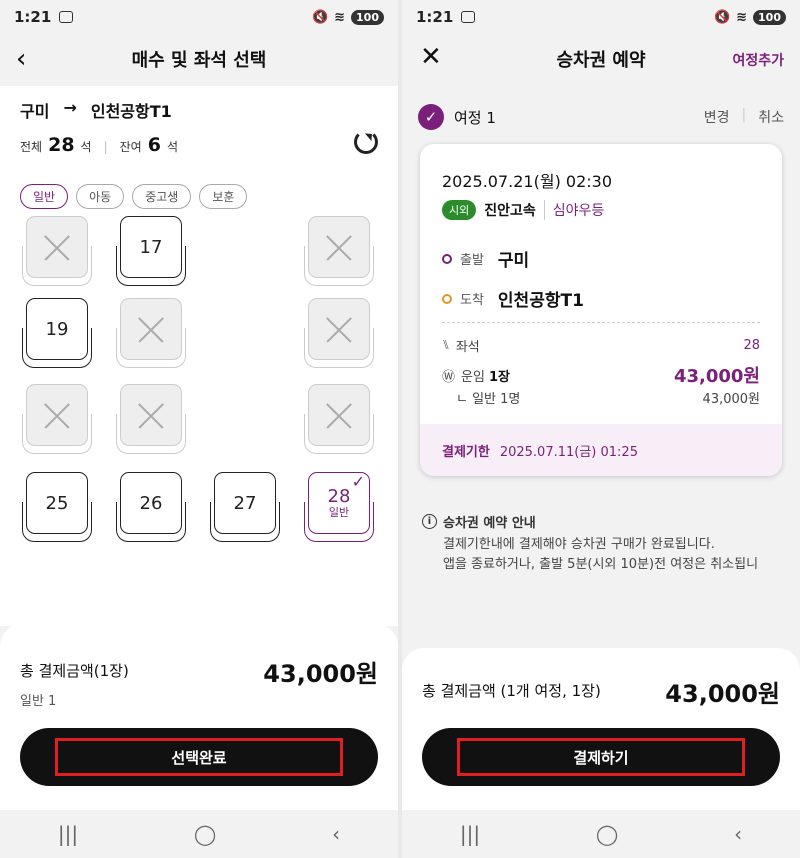 This screenshot has width=800, height=858. I want to click on total-seats: 28, so click(61, 145).